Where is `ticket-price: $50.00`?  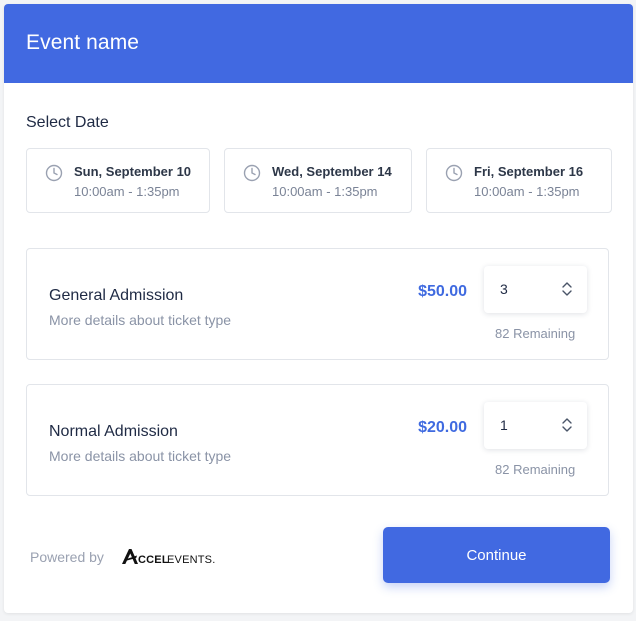 ticket-price: $50.00 is located at coordinates (442, 291).